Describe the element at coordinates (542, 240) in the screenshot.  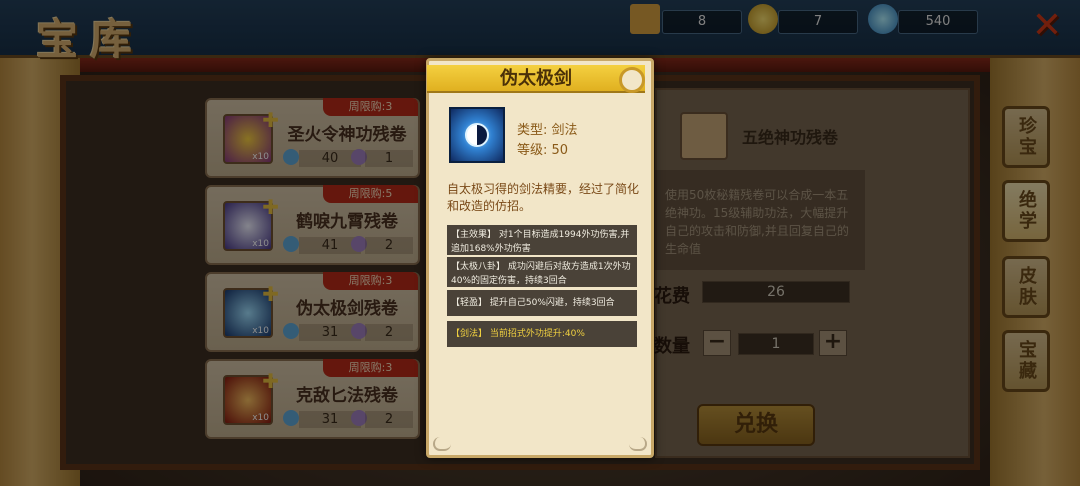
I see `effect-main: 【主效果】 对1个目标造成1994外功伤害,并追加168%外功伤害` at that location.